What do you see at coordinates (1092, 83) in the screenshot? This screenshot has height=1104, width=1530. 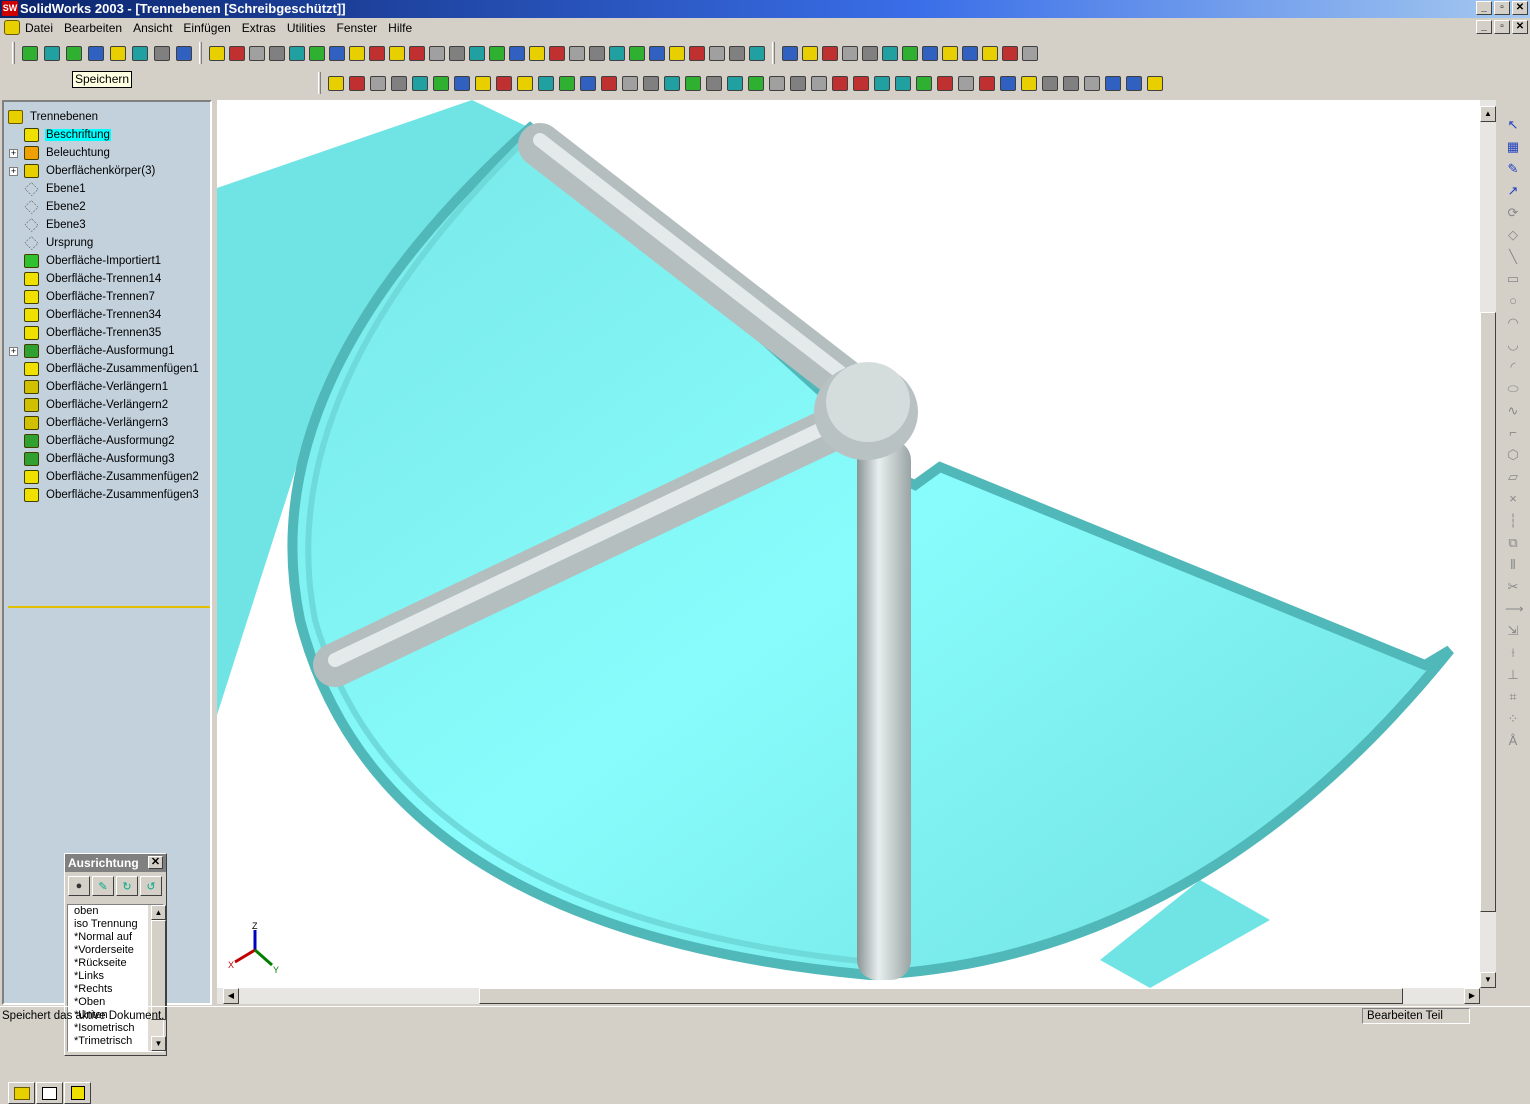 I see `clock-icon` at bounding box center [1092, 83].